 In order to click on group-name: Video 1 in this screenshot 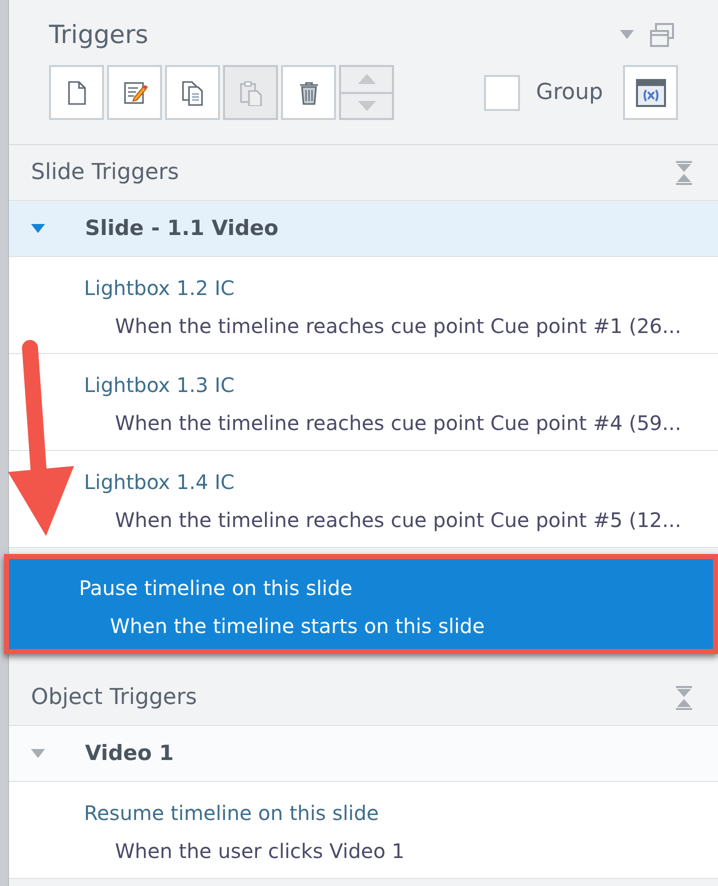, I will do `click(129, 753)`.